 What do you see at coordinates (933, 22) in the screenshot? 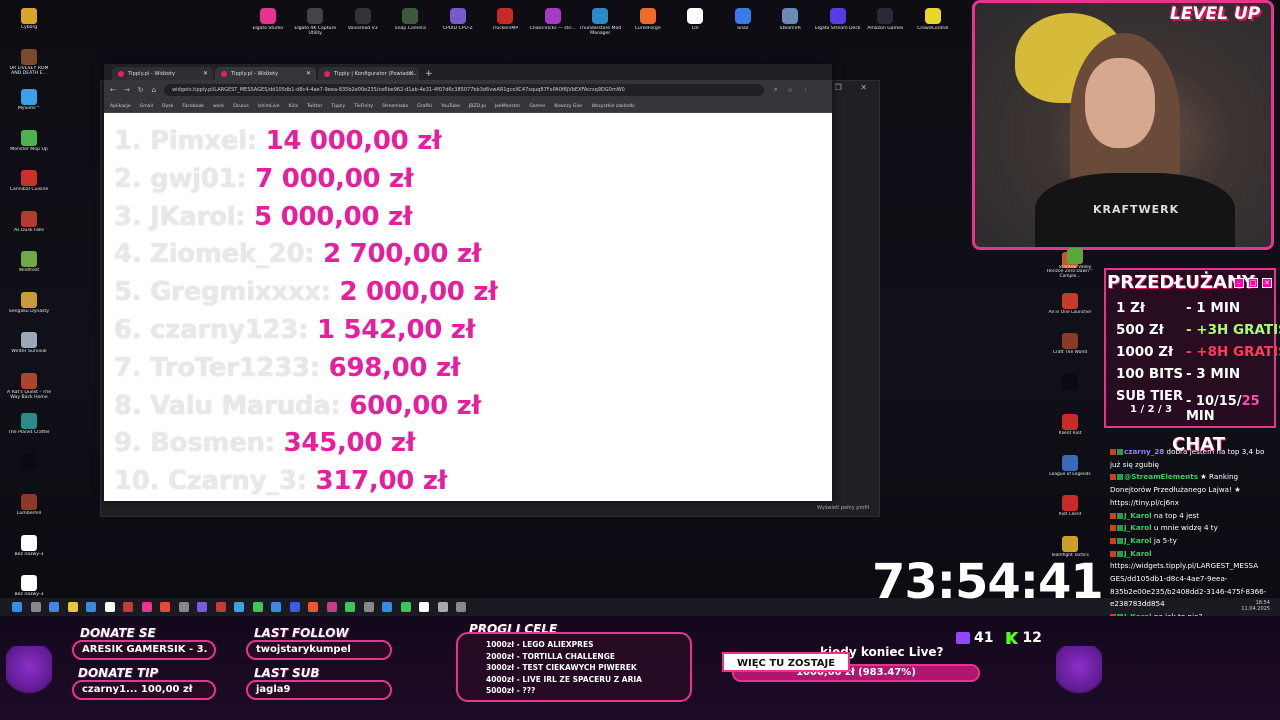
I see `desktop-shortcut: CrowdControl` at bounding box center [933, 22].